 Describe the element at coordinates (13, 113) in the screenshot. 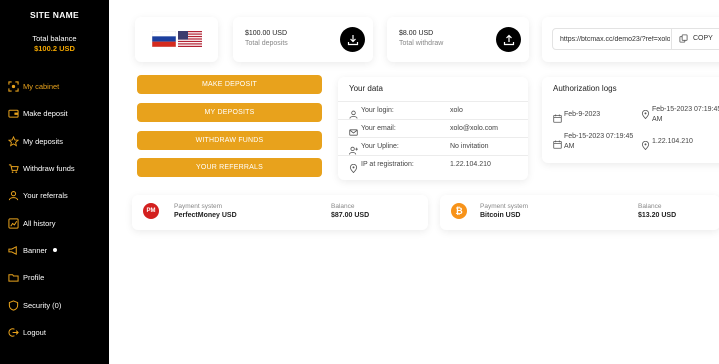

I see `wallet-icon` at that location.